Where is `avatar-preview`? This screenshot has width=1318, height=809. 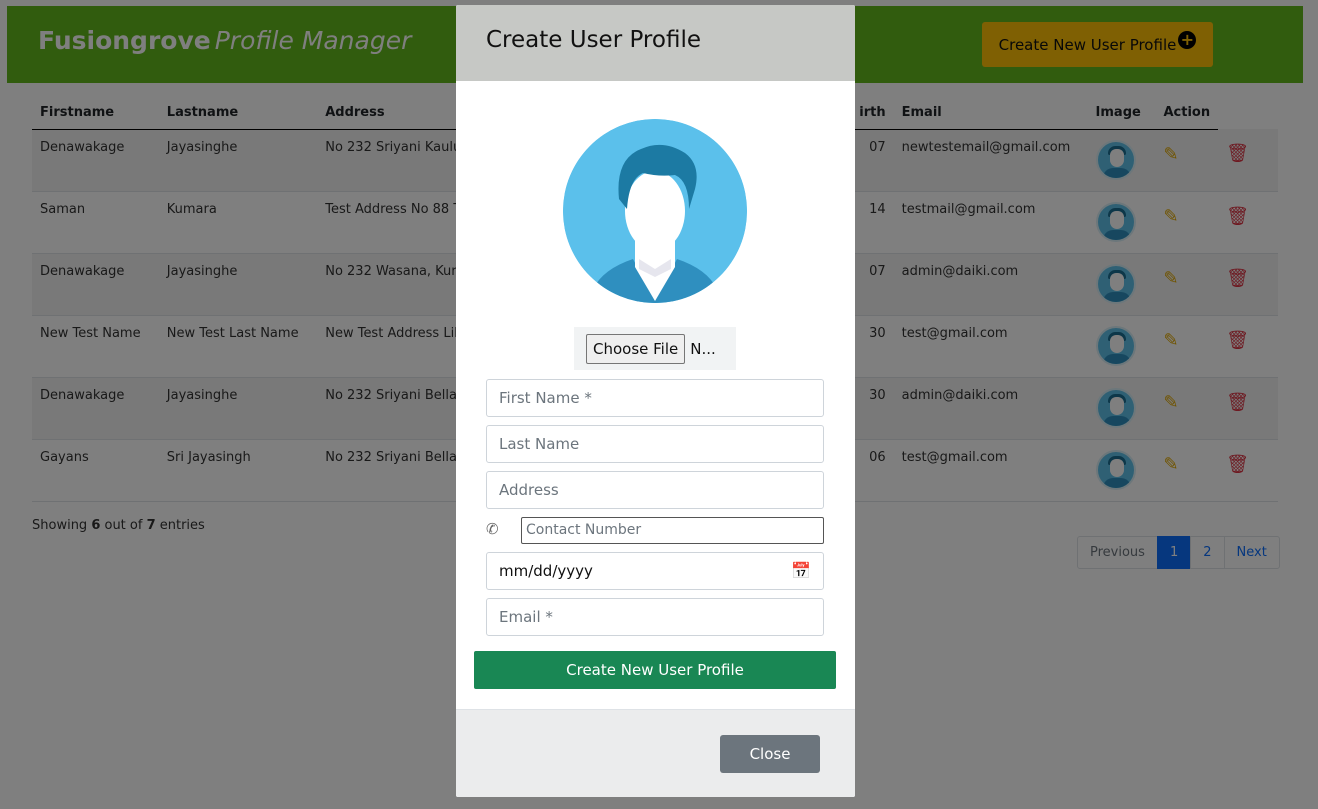
avatar-preview is located at coordinates (655, 211).